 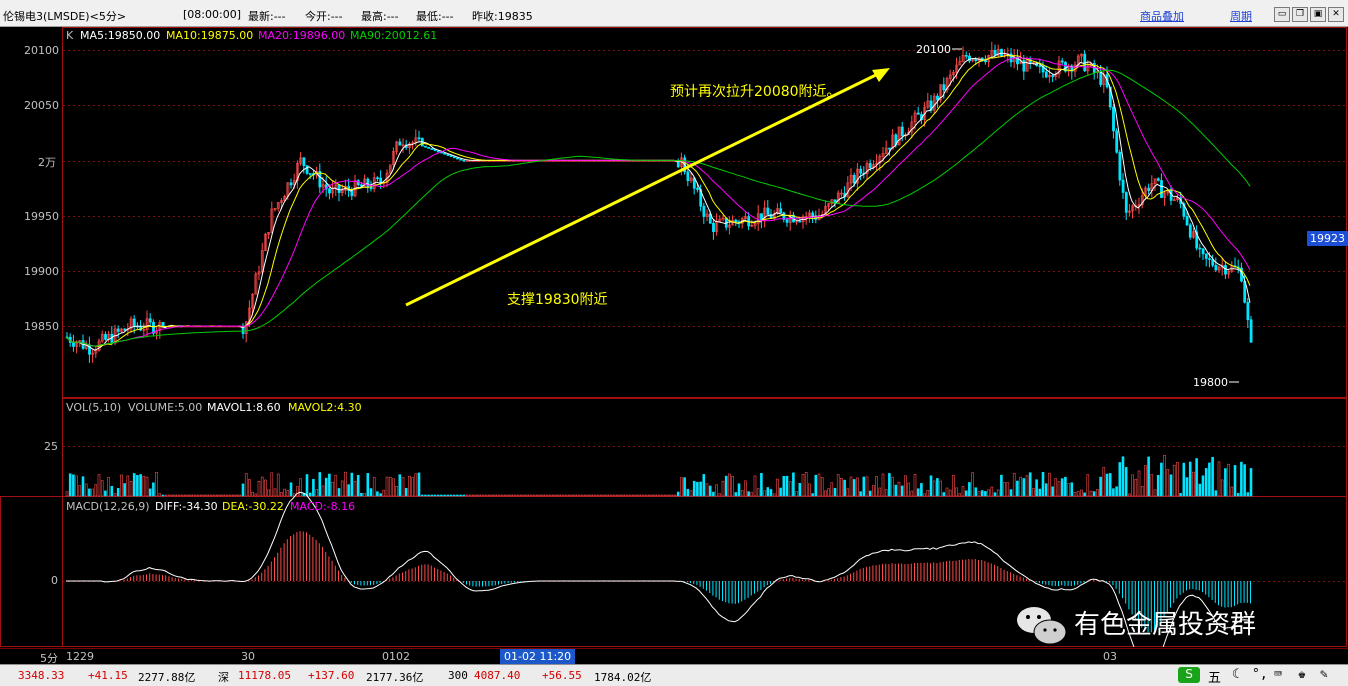 What do you see at coordinates (41, 271) in the screenshot?
I see `price-tick-19900: 19900` at bounding box center [41, 271].